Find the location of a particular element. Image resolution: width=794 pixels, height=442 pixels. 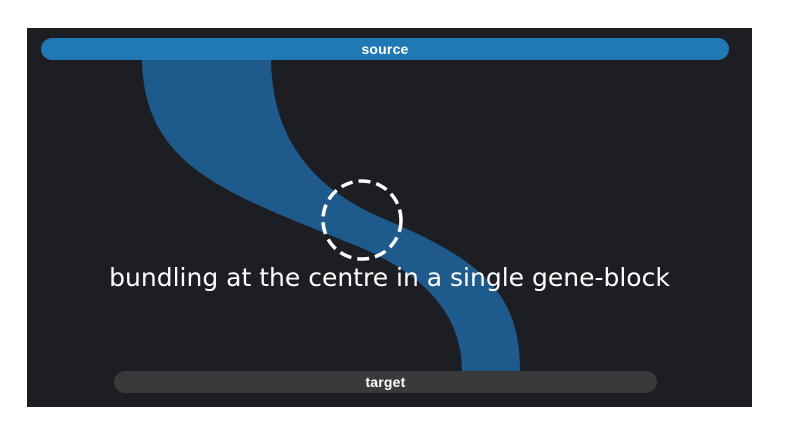

target-node: target is located at coordinates (385, 382).